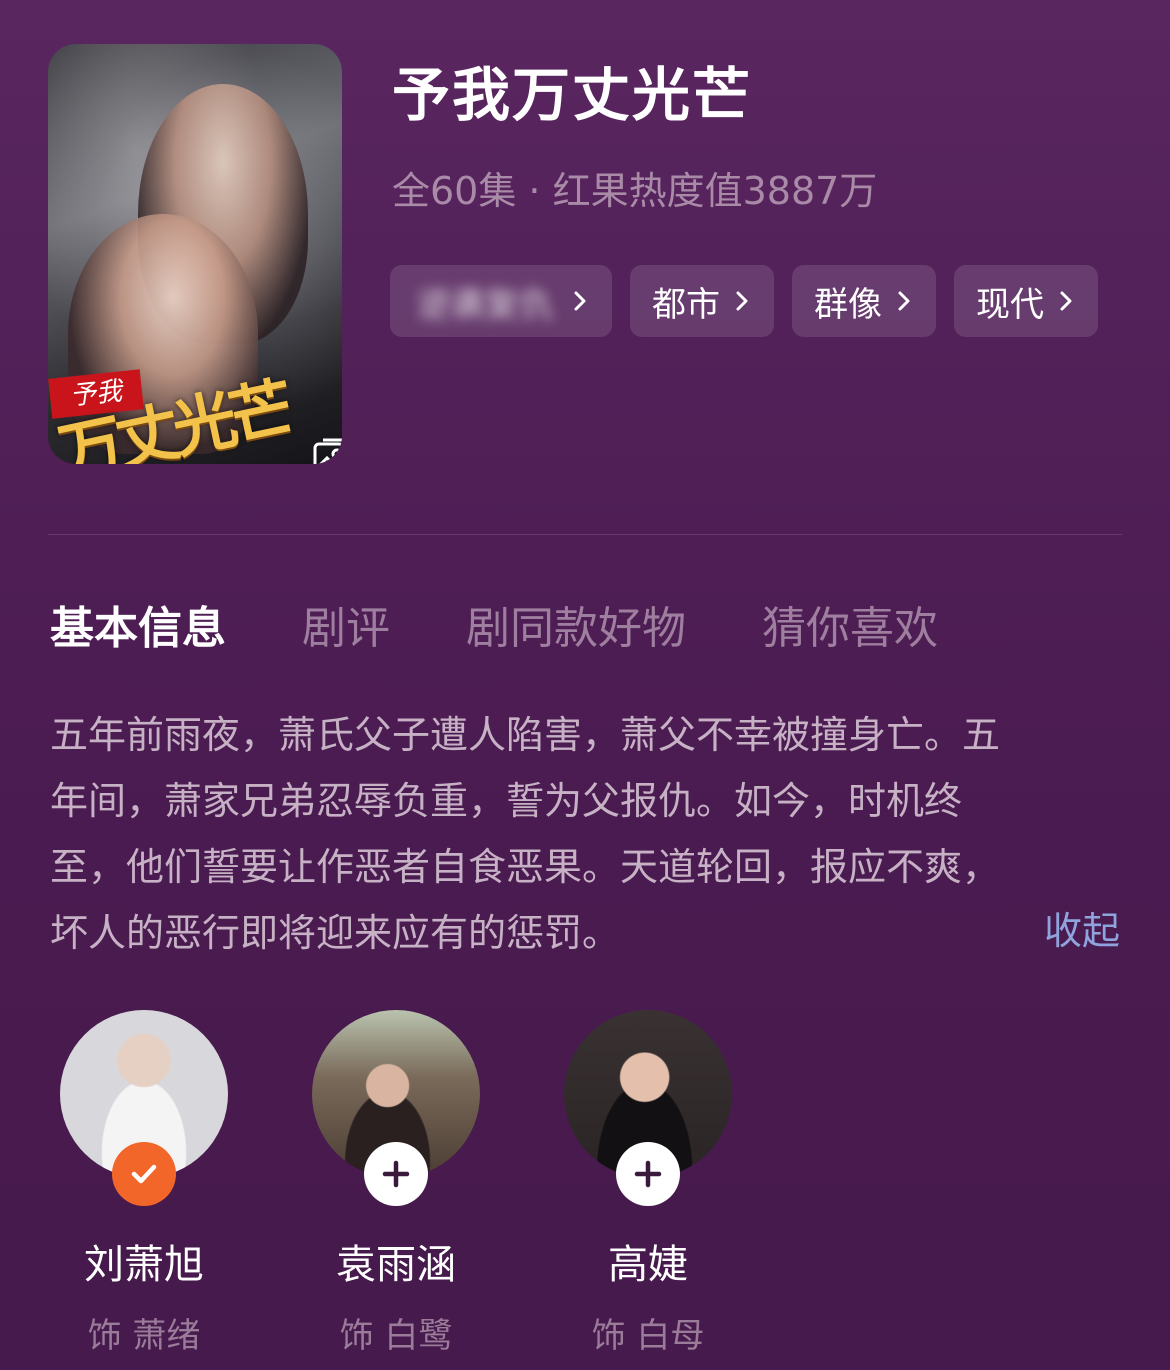  What do you see at coordinates (572, 95) in the screenshot?
I see `drama-title: 予我万丈光芒` at bounding box center [572, 95].